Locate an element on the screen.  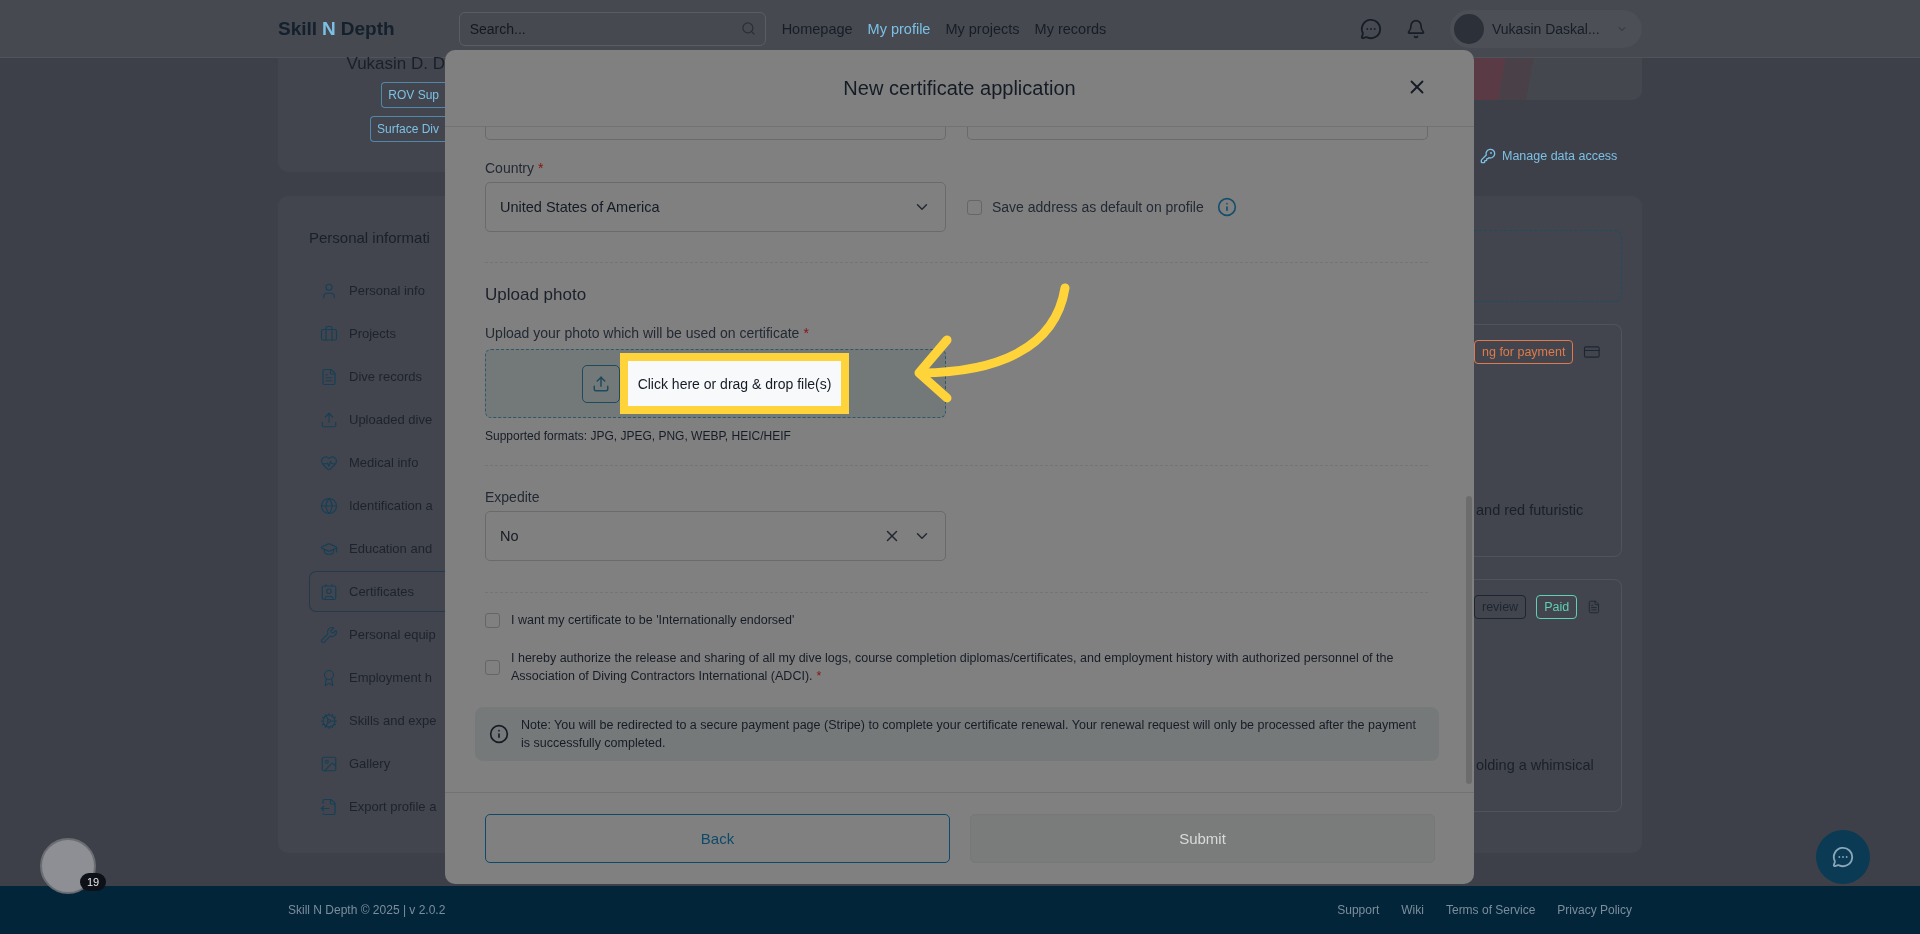
upload-dropzone: Click here or drag & drop file(s) is located at coordinates (715, 383).